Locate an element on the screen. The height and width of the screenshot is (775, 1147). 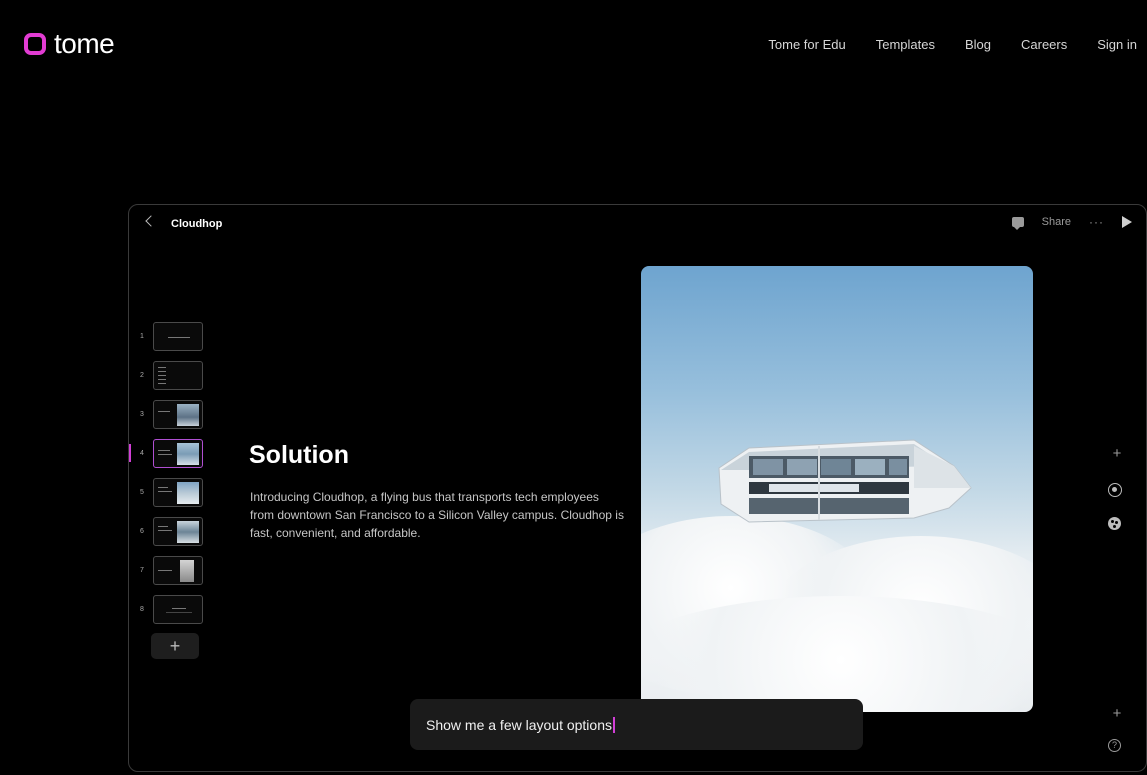
palette-icon is located at coordinates (1114, 523).